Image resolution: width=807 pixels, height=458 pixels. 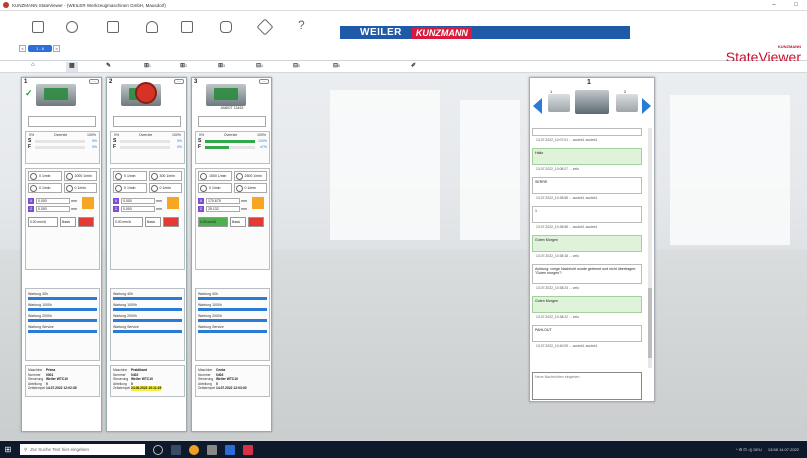 What do you see at coordinates (86, 222) in the screenshot?
I see `stop-indicator` at bounding box center [86, 222].